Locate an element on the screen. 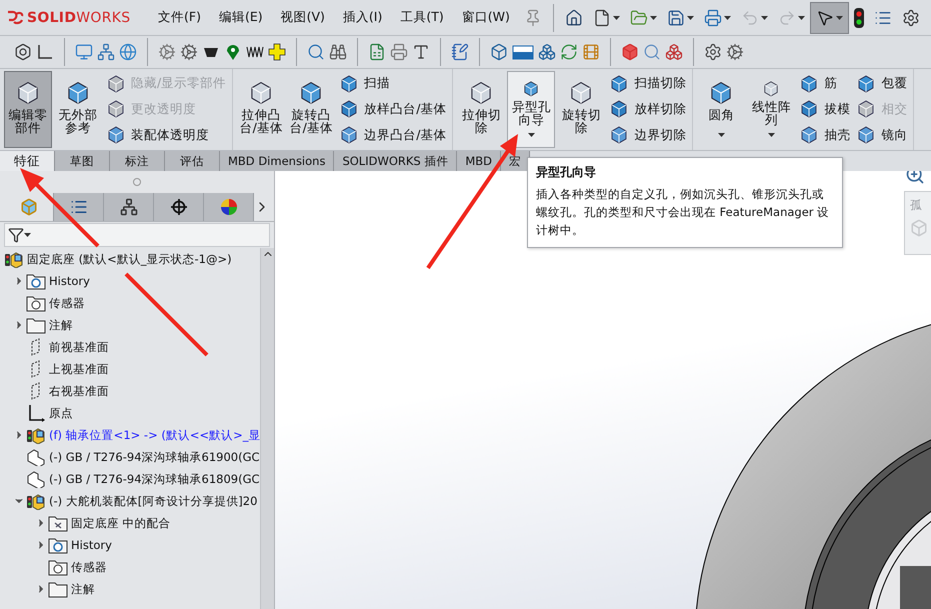 This screenshot has height=609, width=931. traffic-light-icon is located at coordinates (859, 18).